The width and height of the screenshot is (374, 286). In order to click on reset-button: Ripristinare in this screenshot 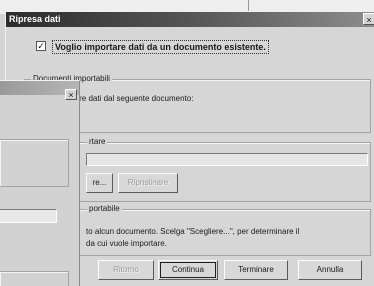, I will do `click(148, 183)`.